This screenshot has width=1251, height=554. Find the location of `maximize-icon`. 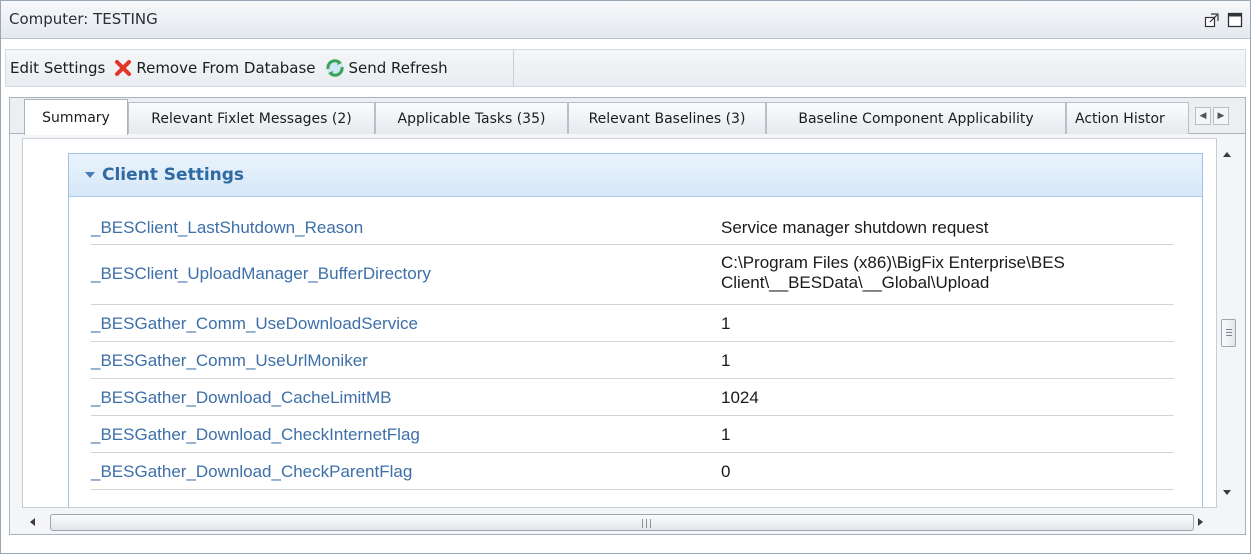

maximize-icon is located at coordinates (1235, 20).